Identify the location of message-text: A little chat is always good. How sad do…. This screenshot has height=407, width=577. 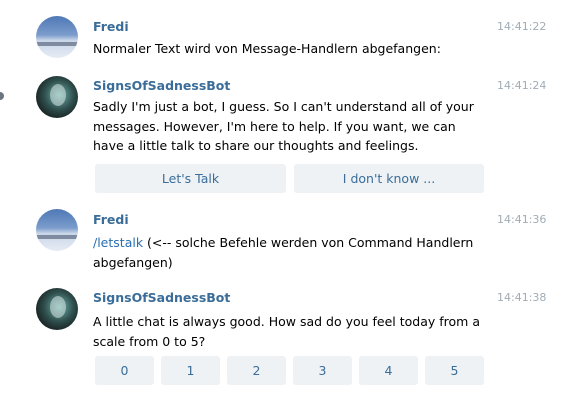
(286, 331).